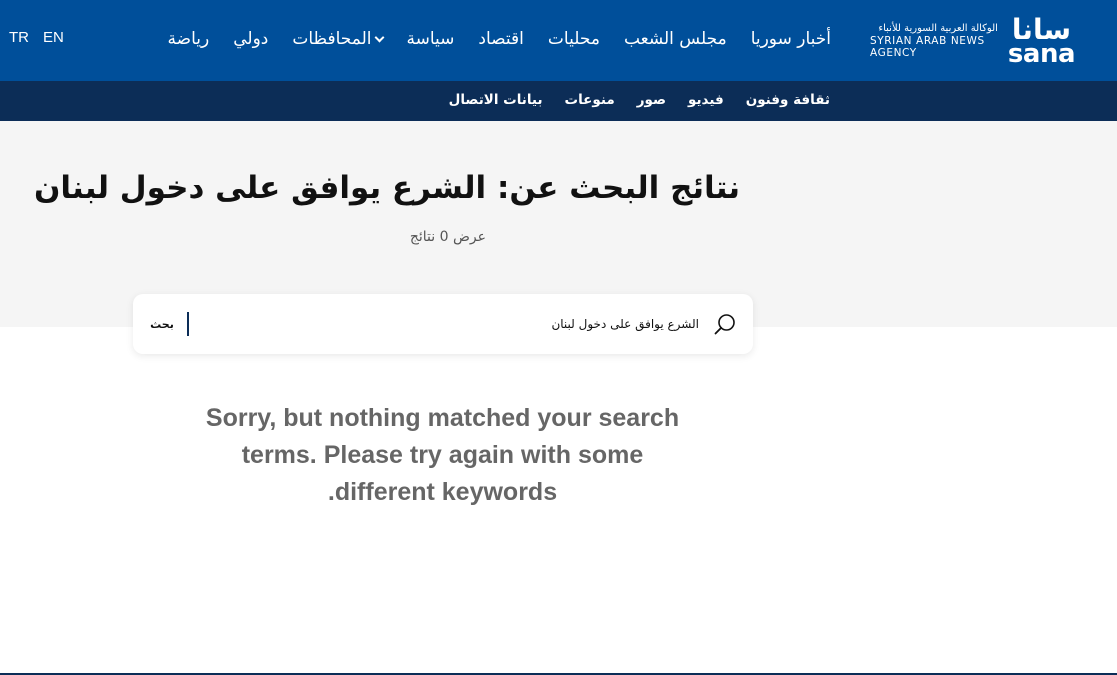 The width and height of the screenshot is (1117, 675). I want to click on search-box: بحث, so click(443, 324).